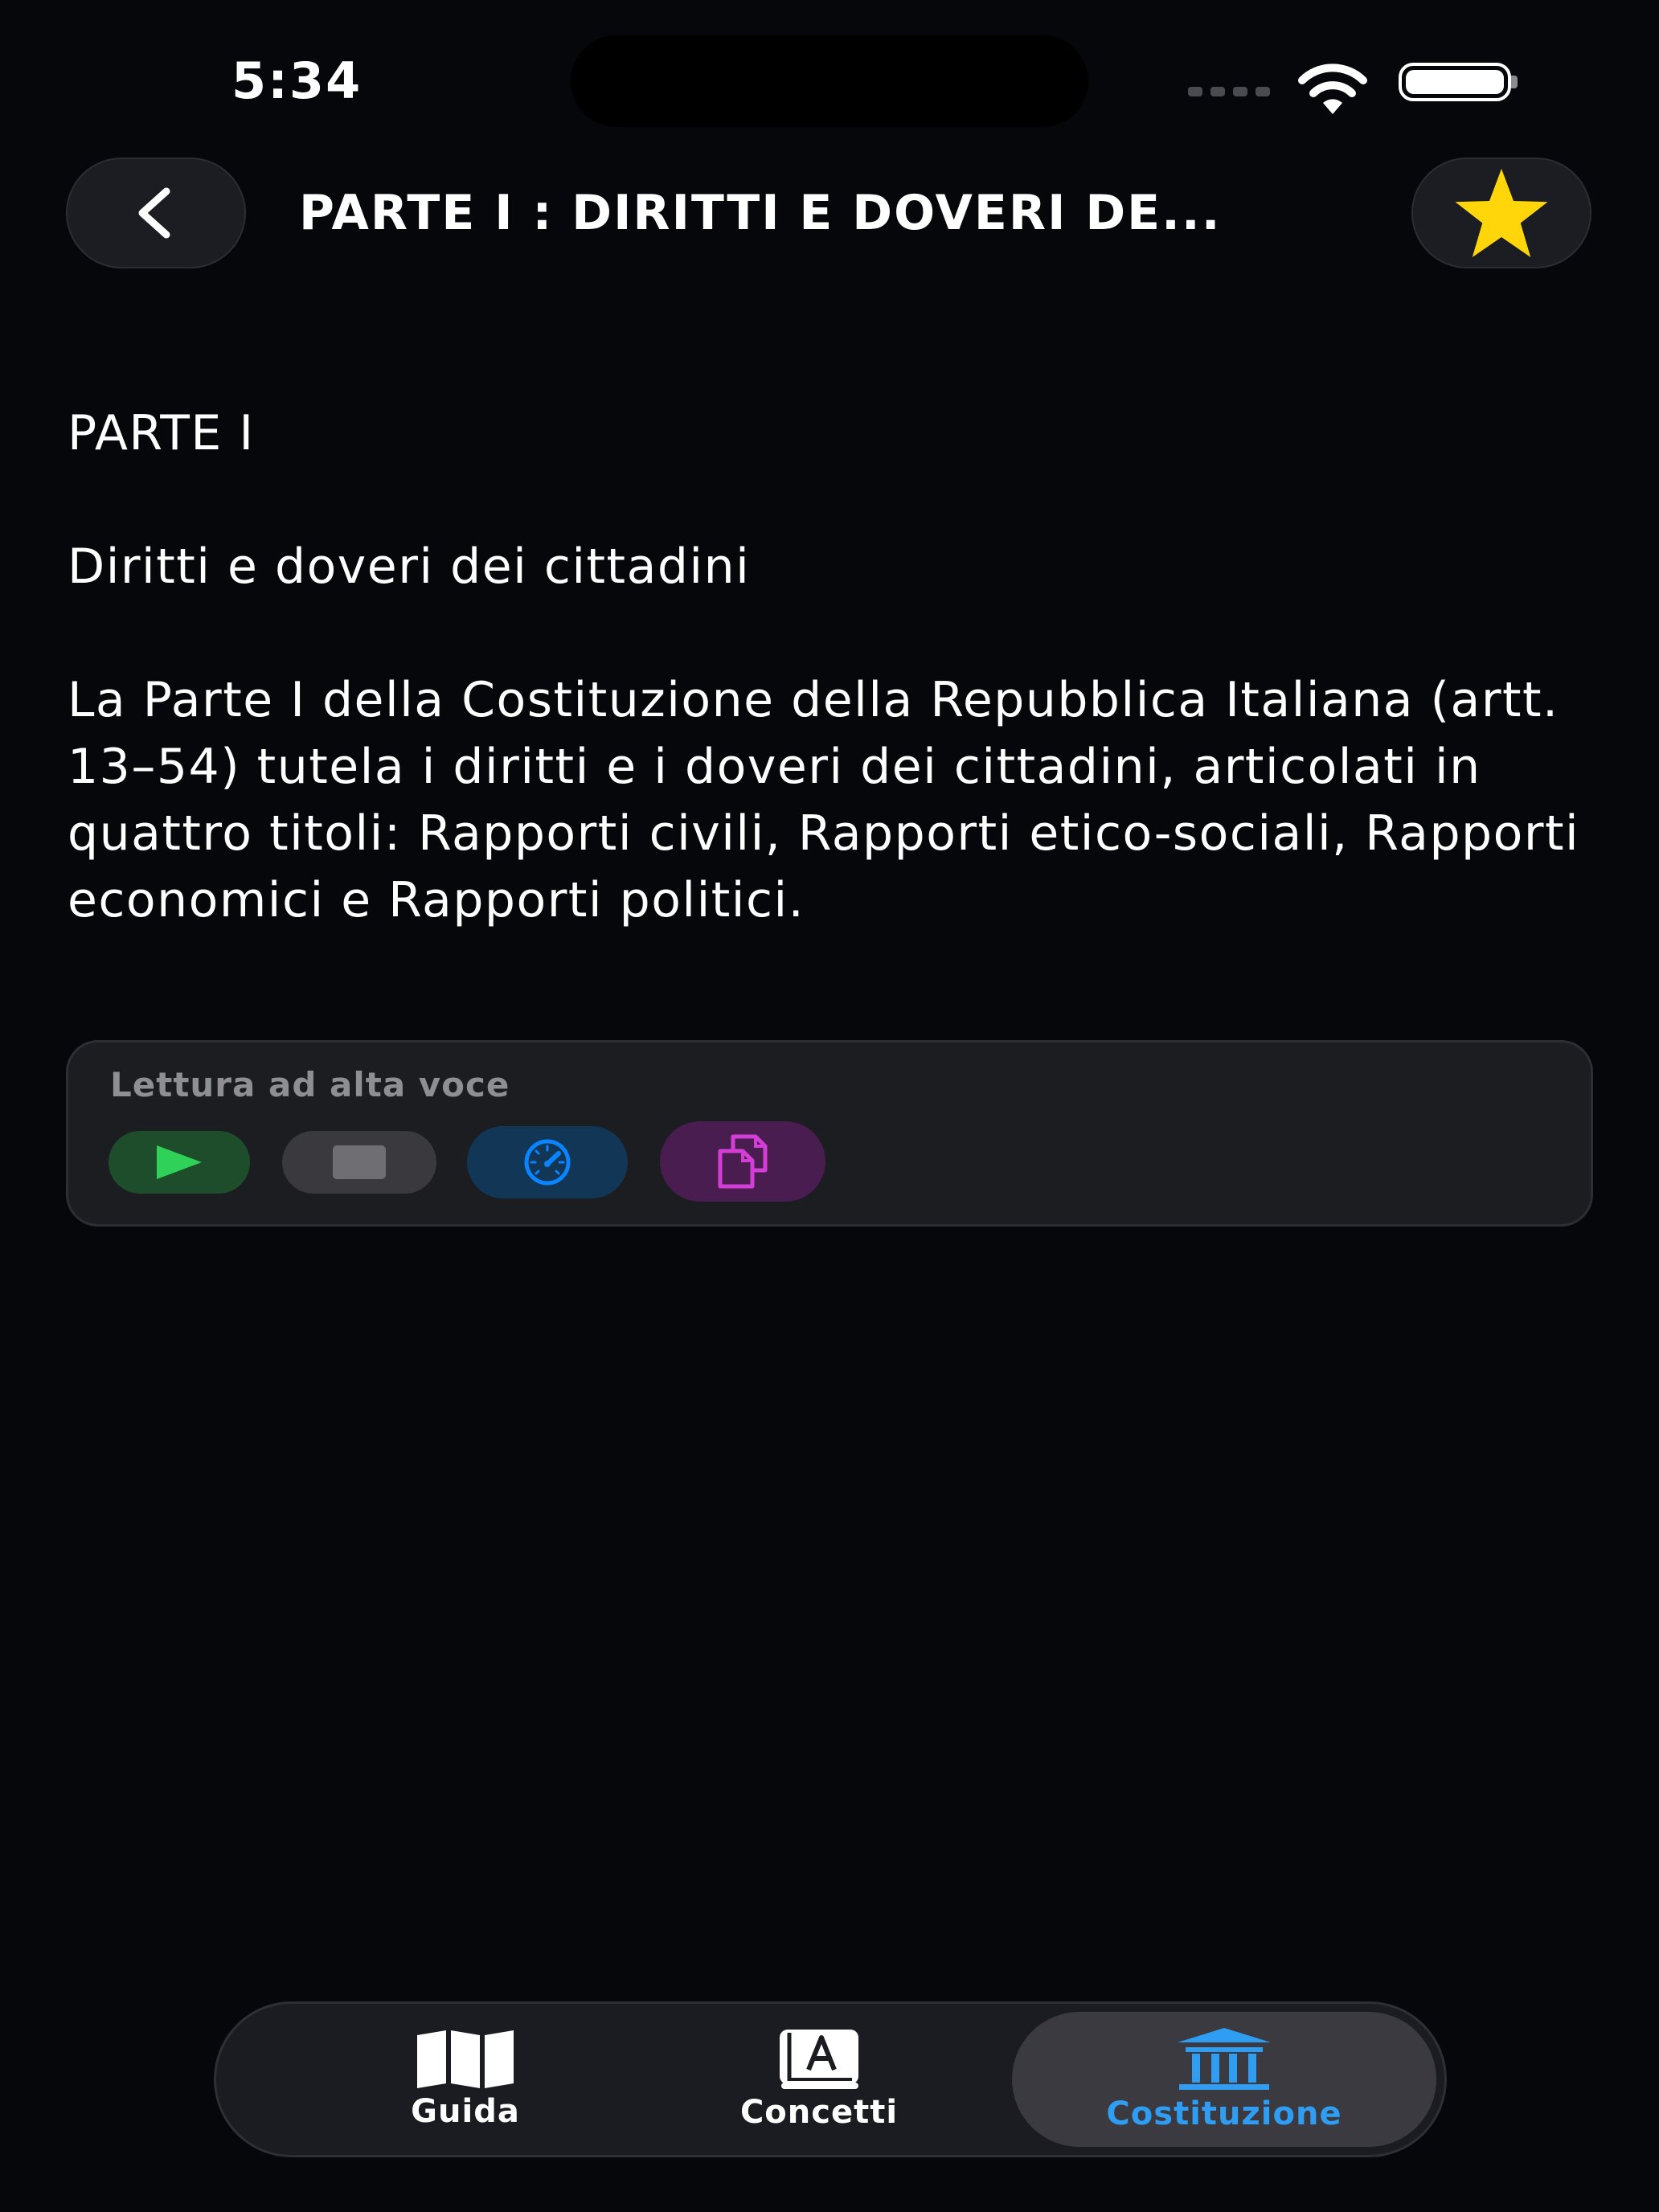 This screenshot has height=2212, width=1659. Describe the element at coordinates (829, 81) in the screenshot. I see `dynamic-island` at that location.